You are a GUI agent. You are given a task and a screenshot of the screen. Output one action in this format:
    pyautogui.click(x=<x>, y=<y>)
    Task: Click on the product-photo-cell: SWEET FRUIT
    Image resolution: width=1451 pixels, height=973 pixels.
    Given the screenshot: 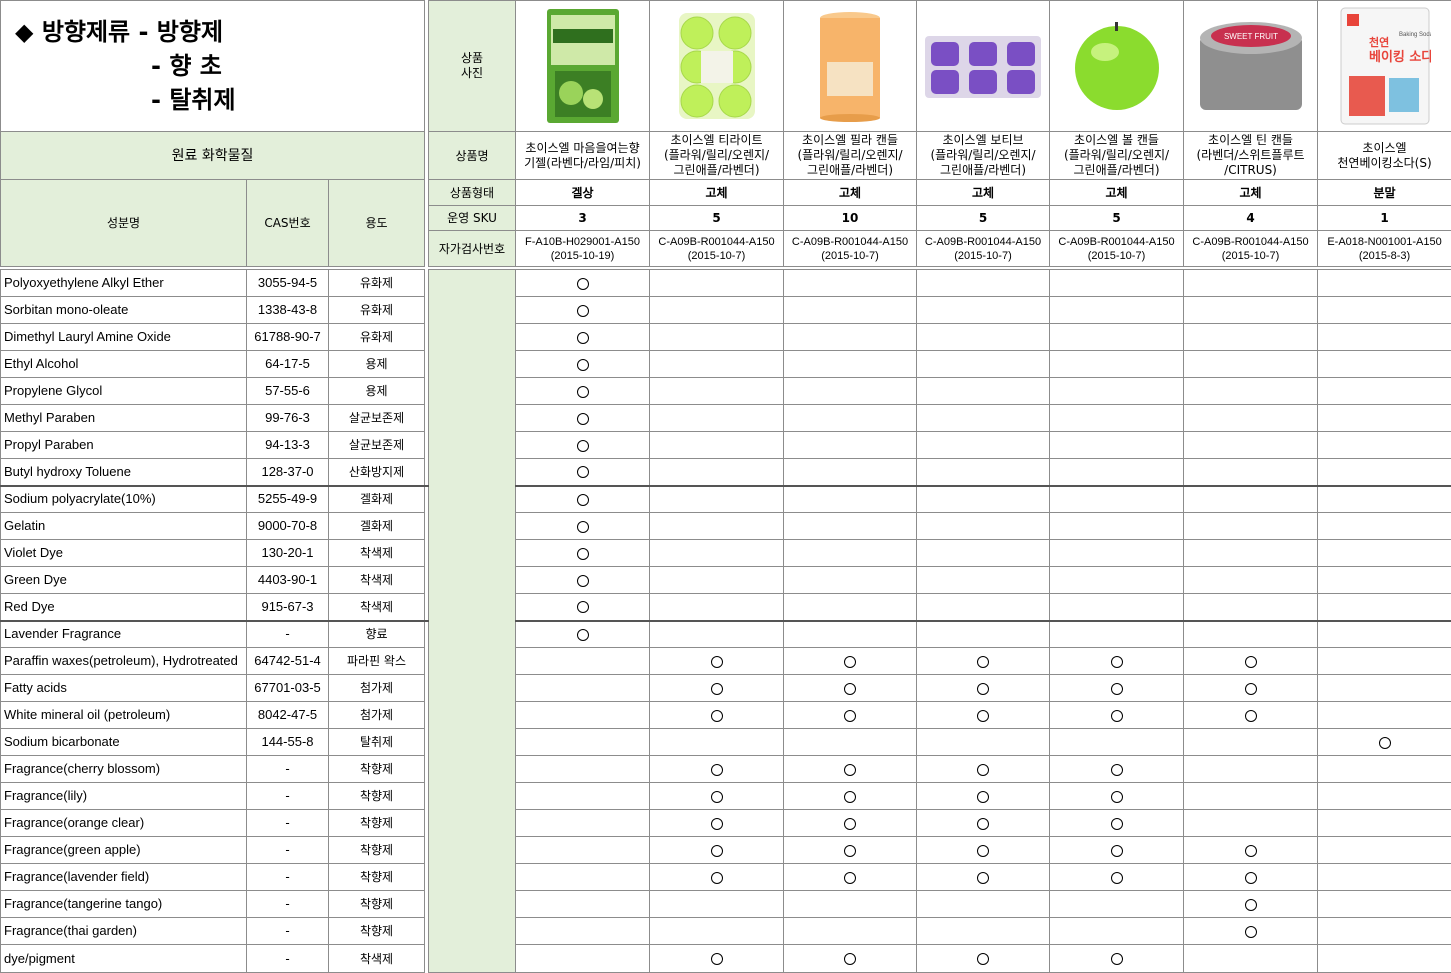 What is the action you would take?
    pyautogui.click(x=1251, y=66)
    